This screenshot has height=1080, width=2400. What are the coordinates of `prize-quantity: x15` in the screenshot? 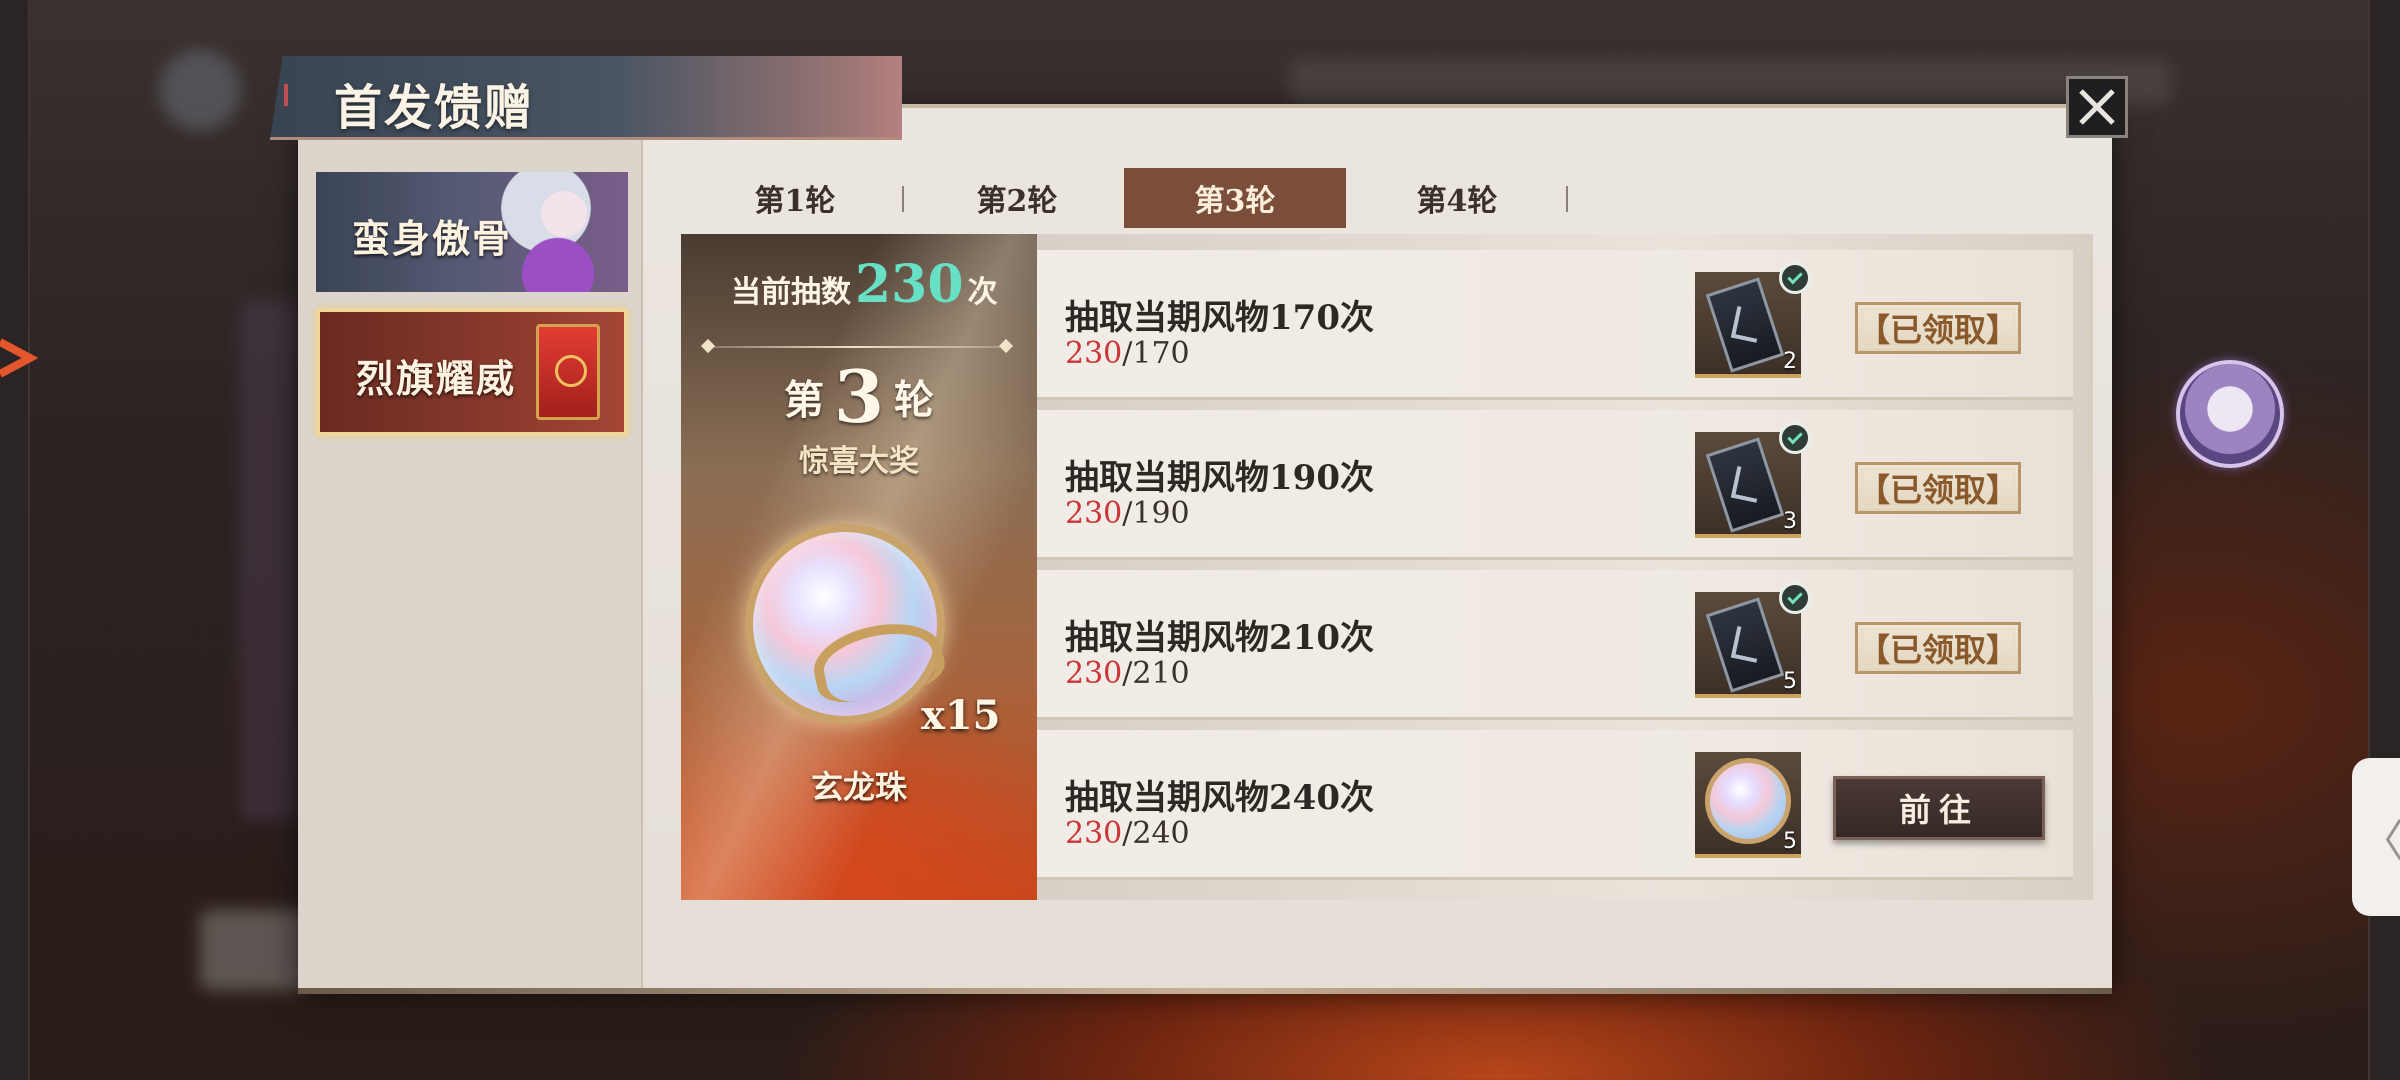 It's located at (961, 715).